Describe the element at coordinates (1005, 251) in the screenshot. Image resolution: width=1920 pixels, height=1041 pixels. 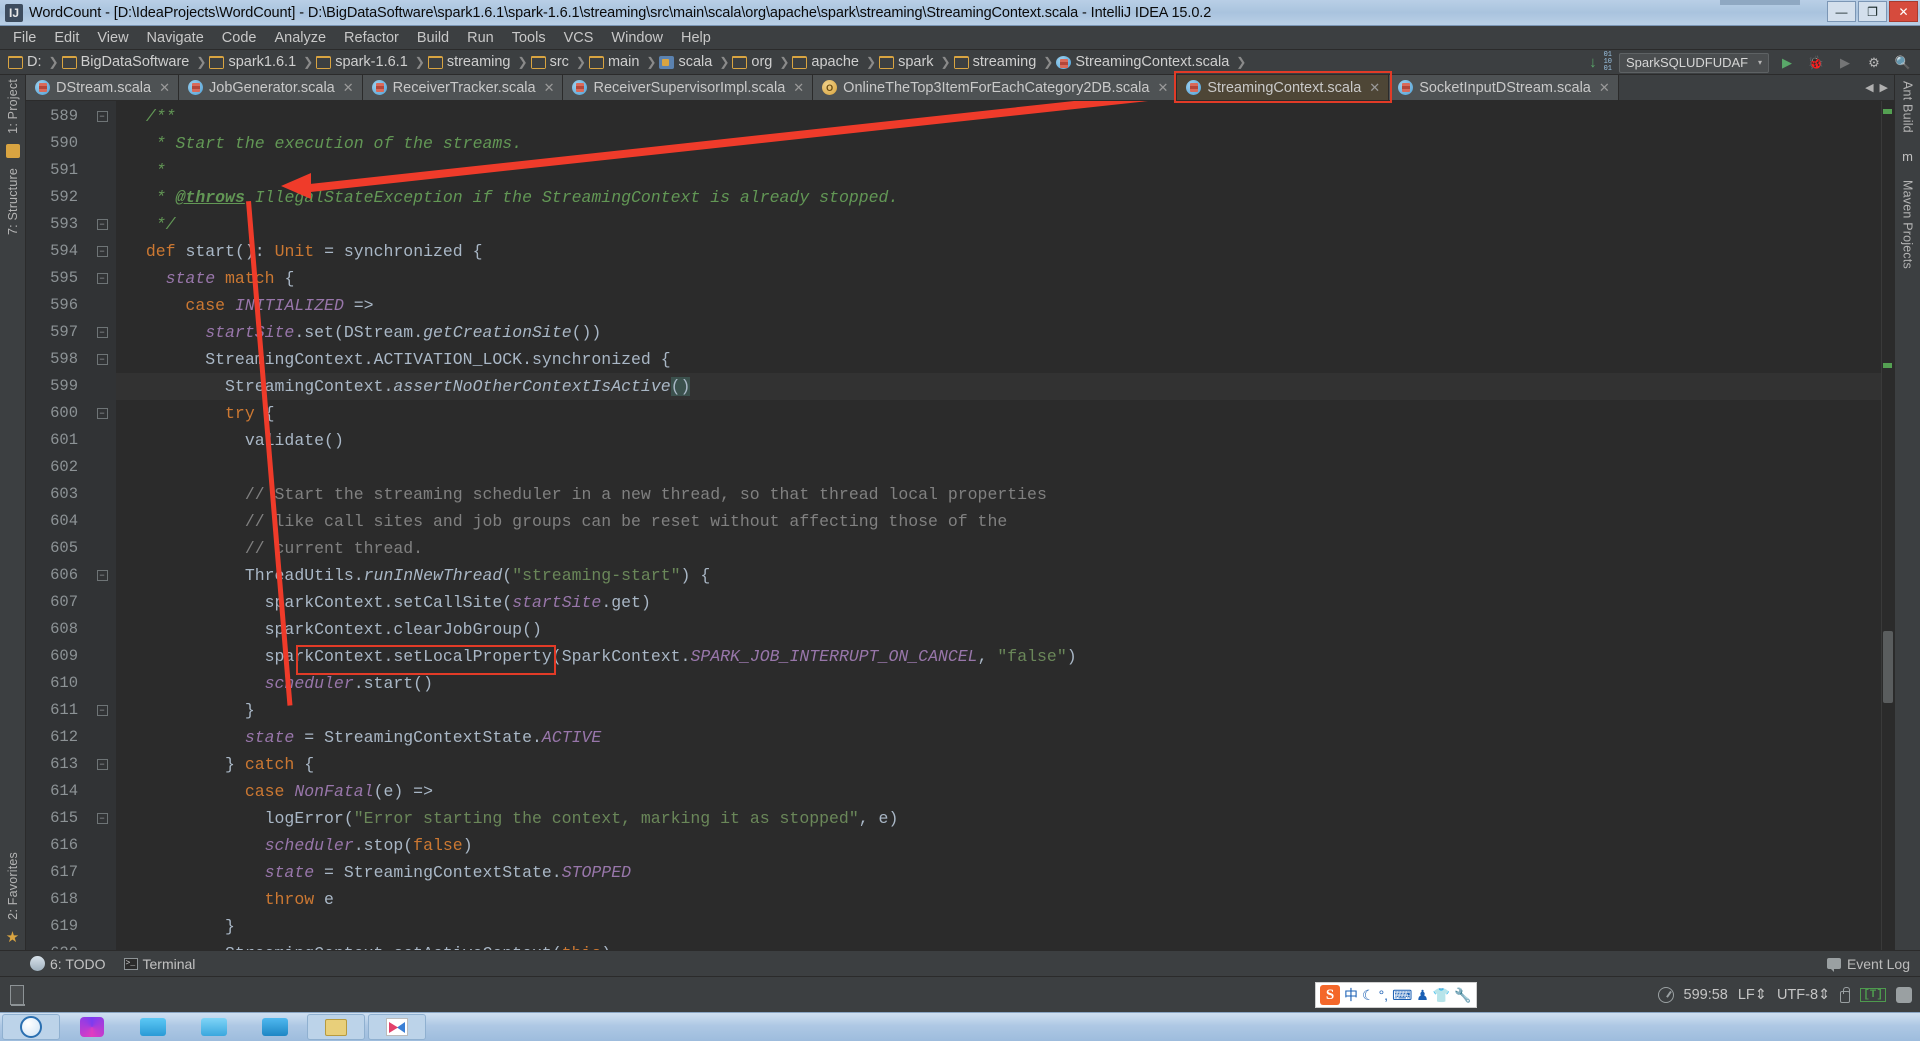
I see `code-line: def start(): Unit = synchronized {` at that location.